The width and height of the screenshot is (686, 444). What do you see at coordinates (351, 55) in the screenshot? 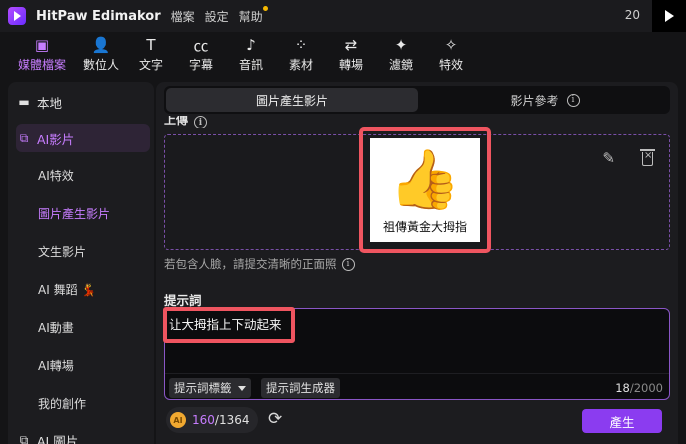
I see `tool-transition: ⇄ 轉場` at bounding box center [351, 55].